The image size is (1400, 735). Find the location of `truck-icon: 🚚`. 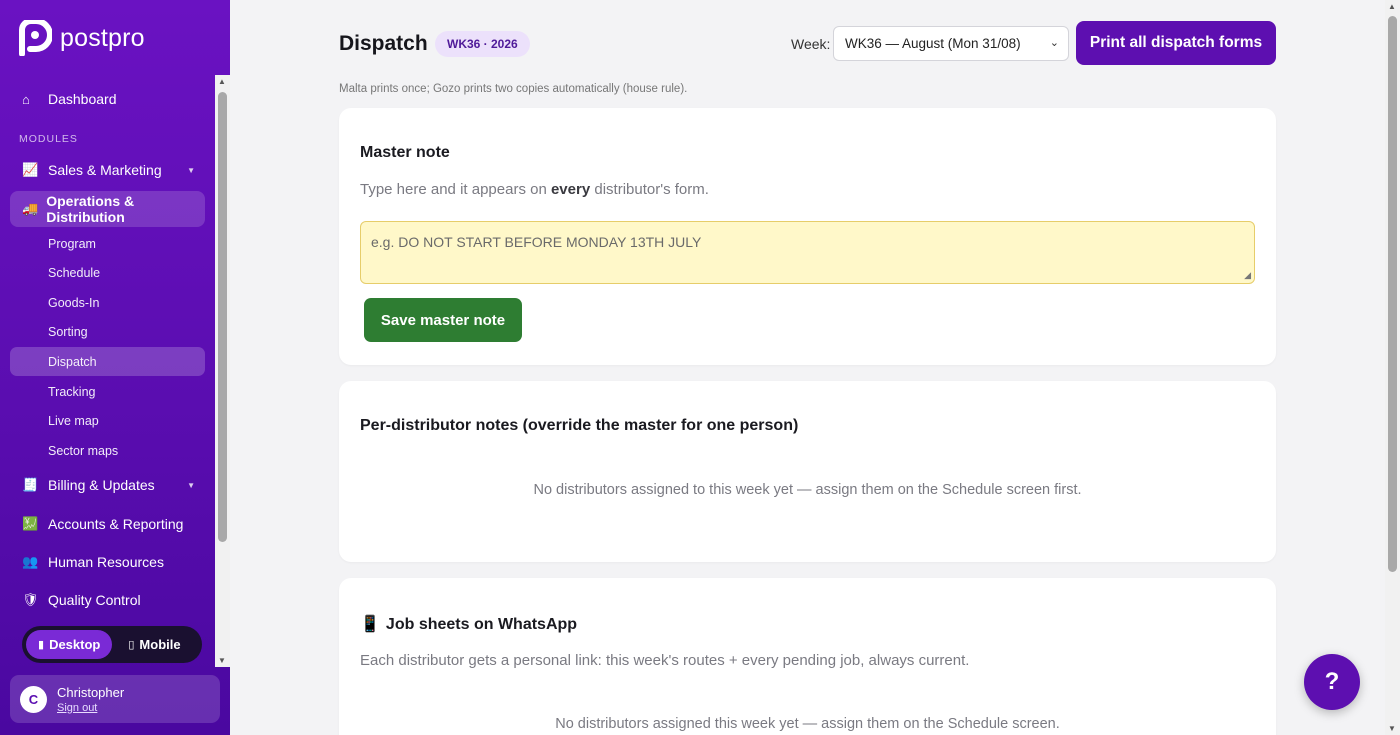

truck-icon: 🚚 is located at coordinates (30, 208).